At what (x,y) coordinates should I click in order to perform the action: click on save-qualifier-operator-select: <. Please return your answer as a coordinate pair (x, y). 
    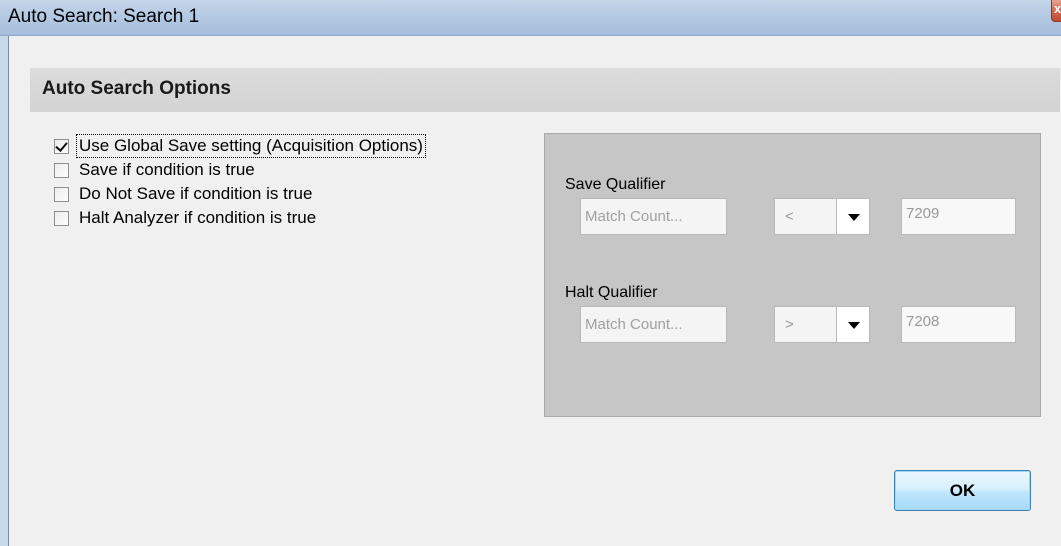
    Looking at the image, I should click on (822, 216).